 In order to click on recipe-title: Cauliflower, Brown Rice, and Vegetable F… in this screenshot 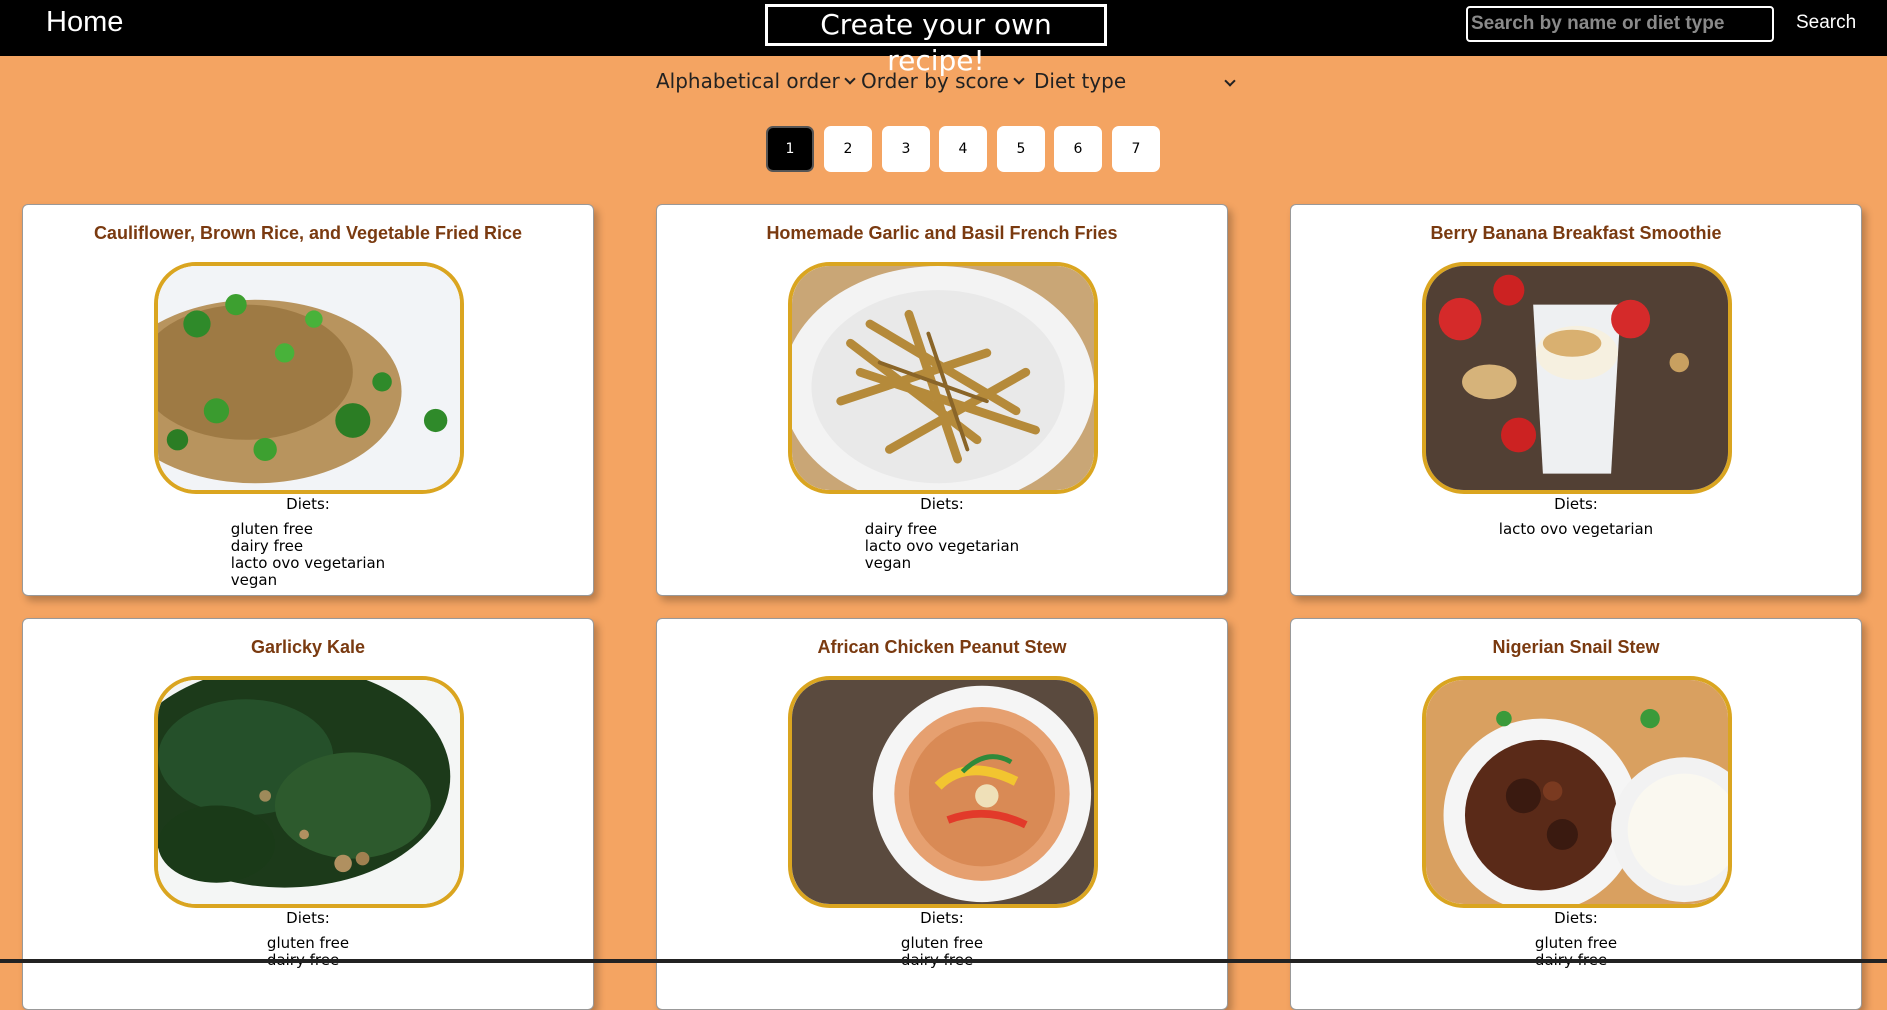, I will do `click(308, 233)`.